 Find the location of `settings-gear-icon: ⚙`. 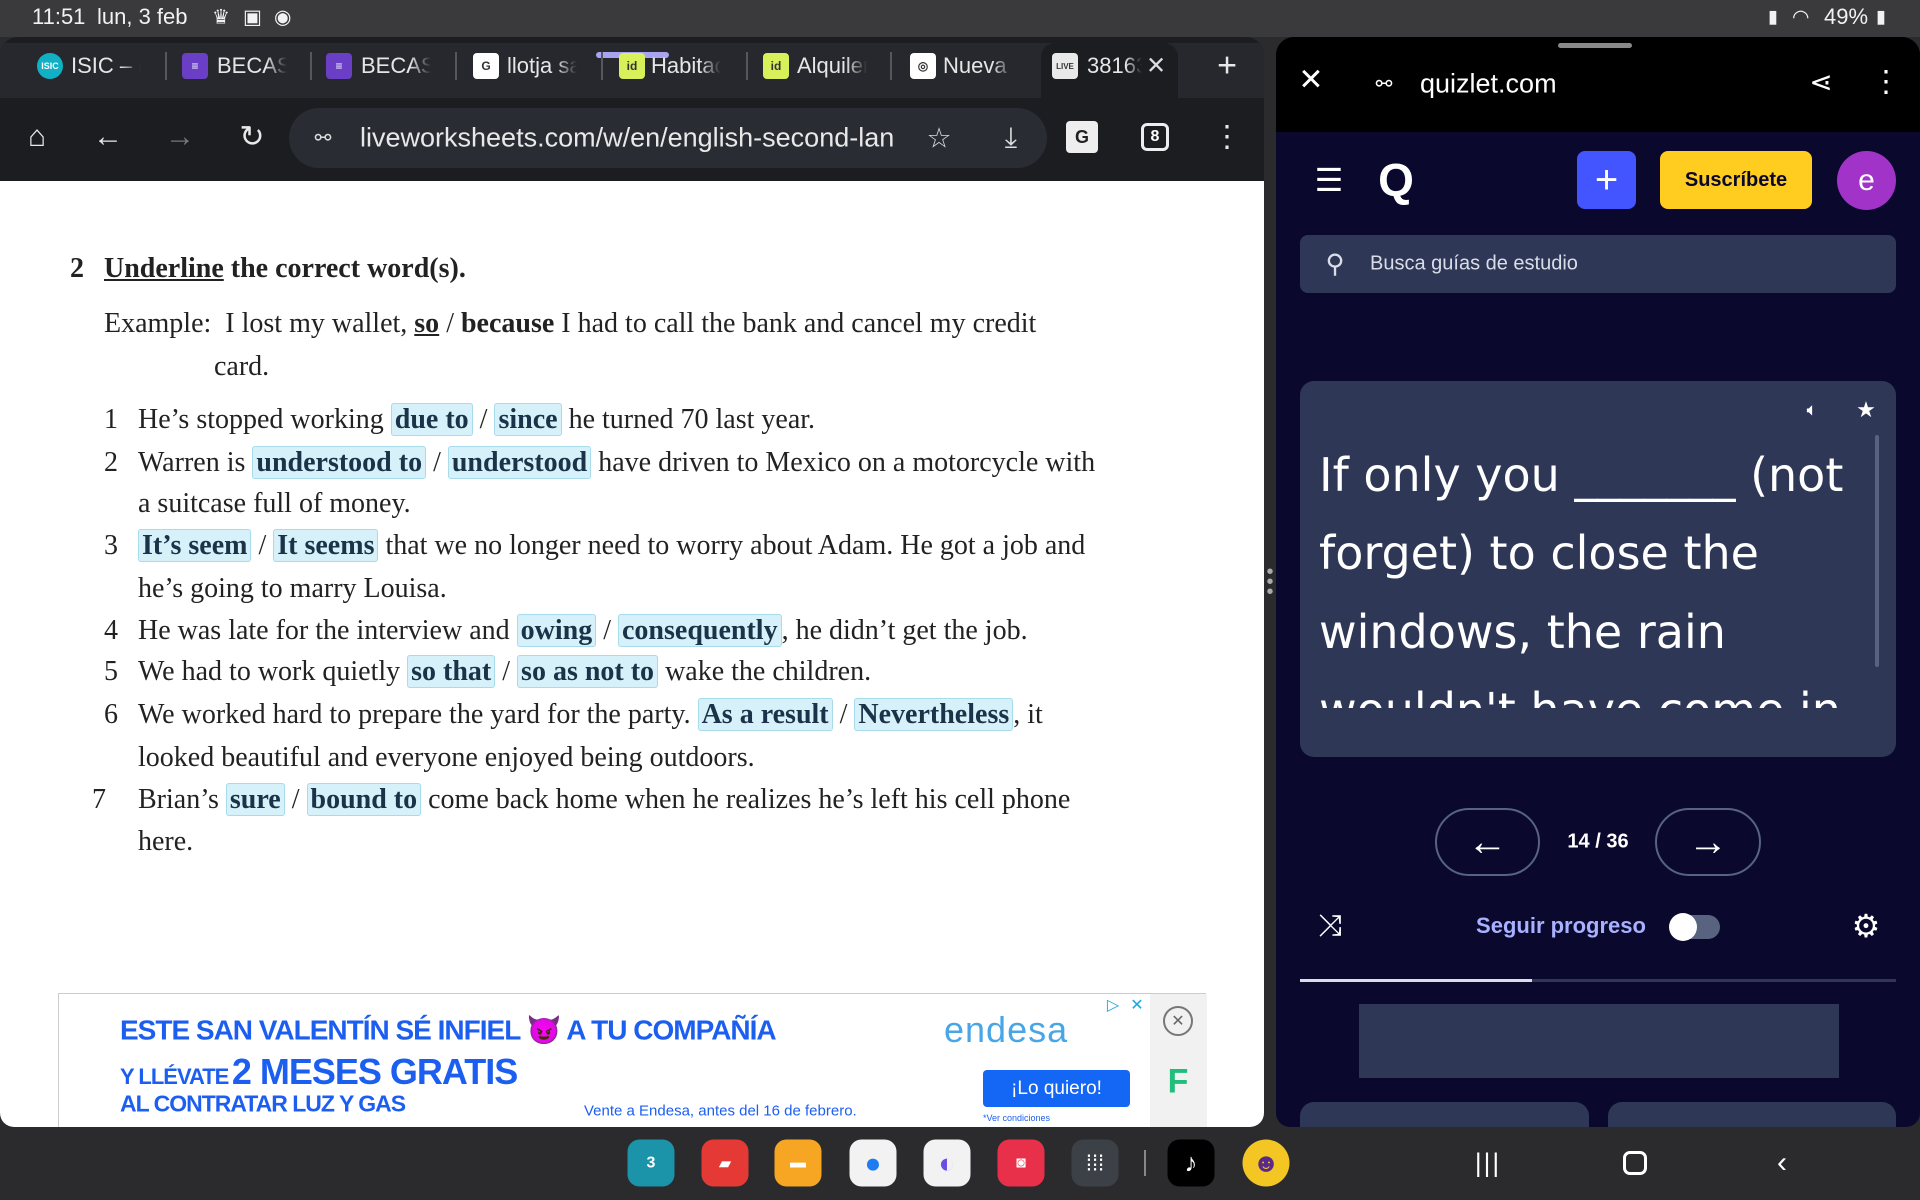

settings-gear-icon: ⚙ is located at coordinates (1866, 926).